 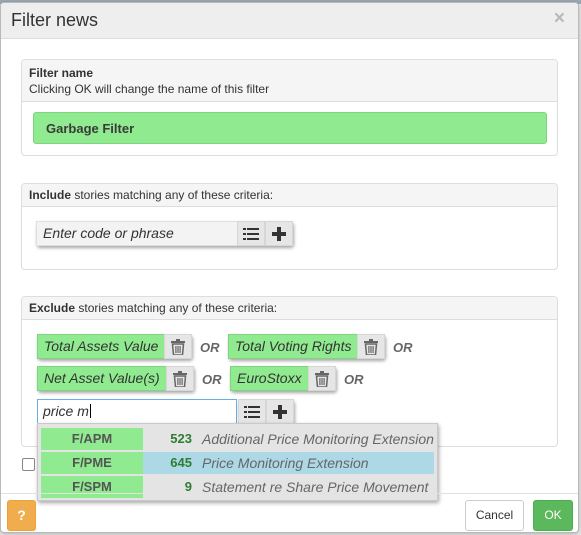 I want to click on exclude-heading-bold: Exclude, so click(x=52, y=308).